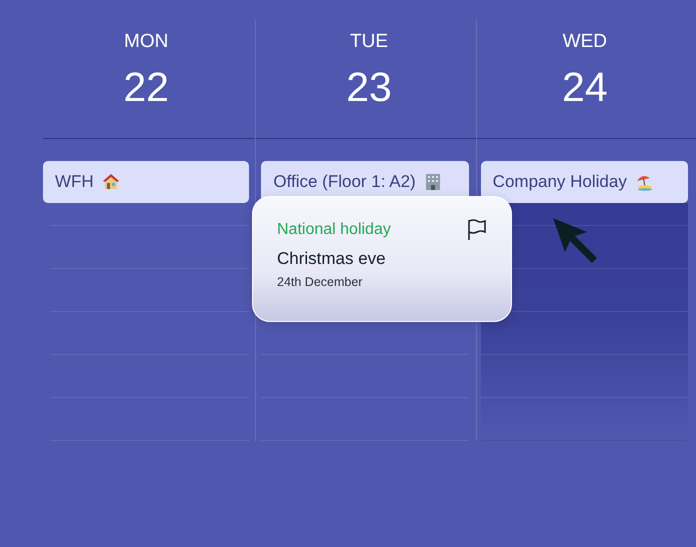 This screenshot has width=696, height=547. Describe the element at coordinates (146, 42) in the screenshot. I see `weekday-label: MON` at that location.